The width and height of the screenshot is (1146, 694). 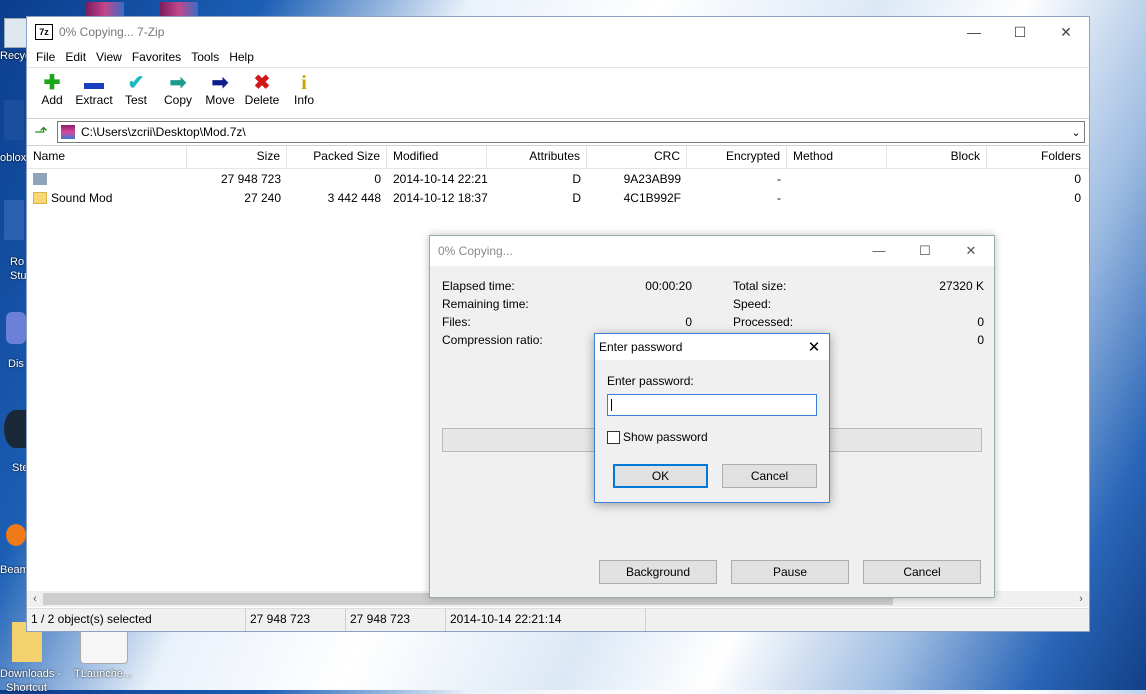 I want to click on cell-crc: 4C1B992F, so click(x=652, y=197).